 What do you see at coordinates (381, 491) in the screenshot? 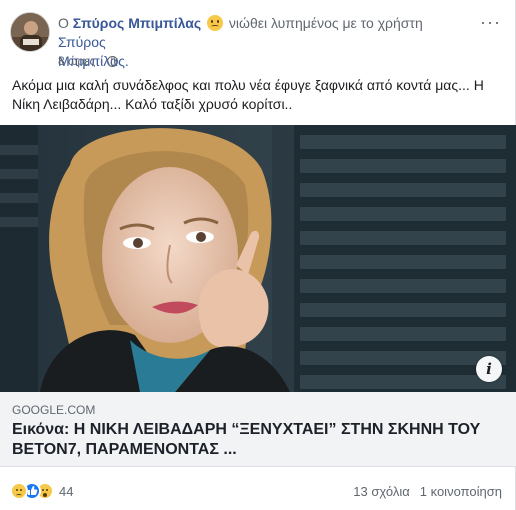
I see `comments-count-link: 13 σχόλια` at bounding box center [381, 491].